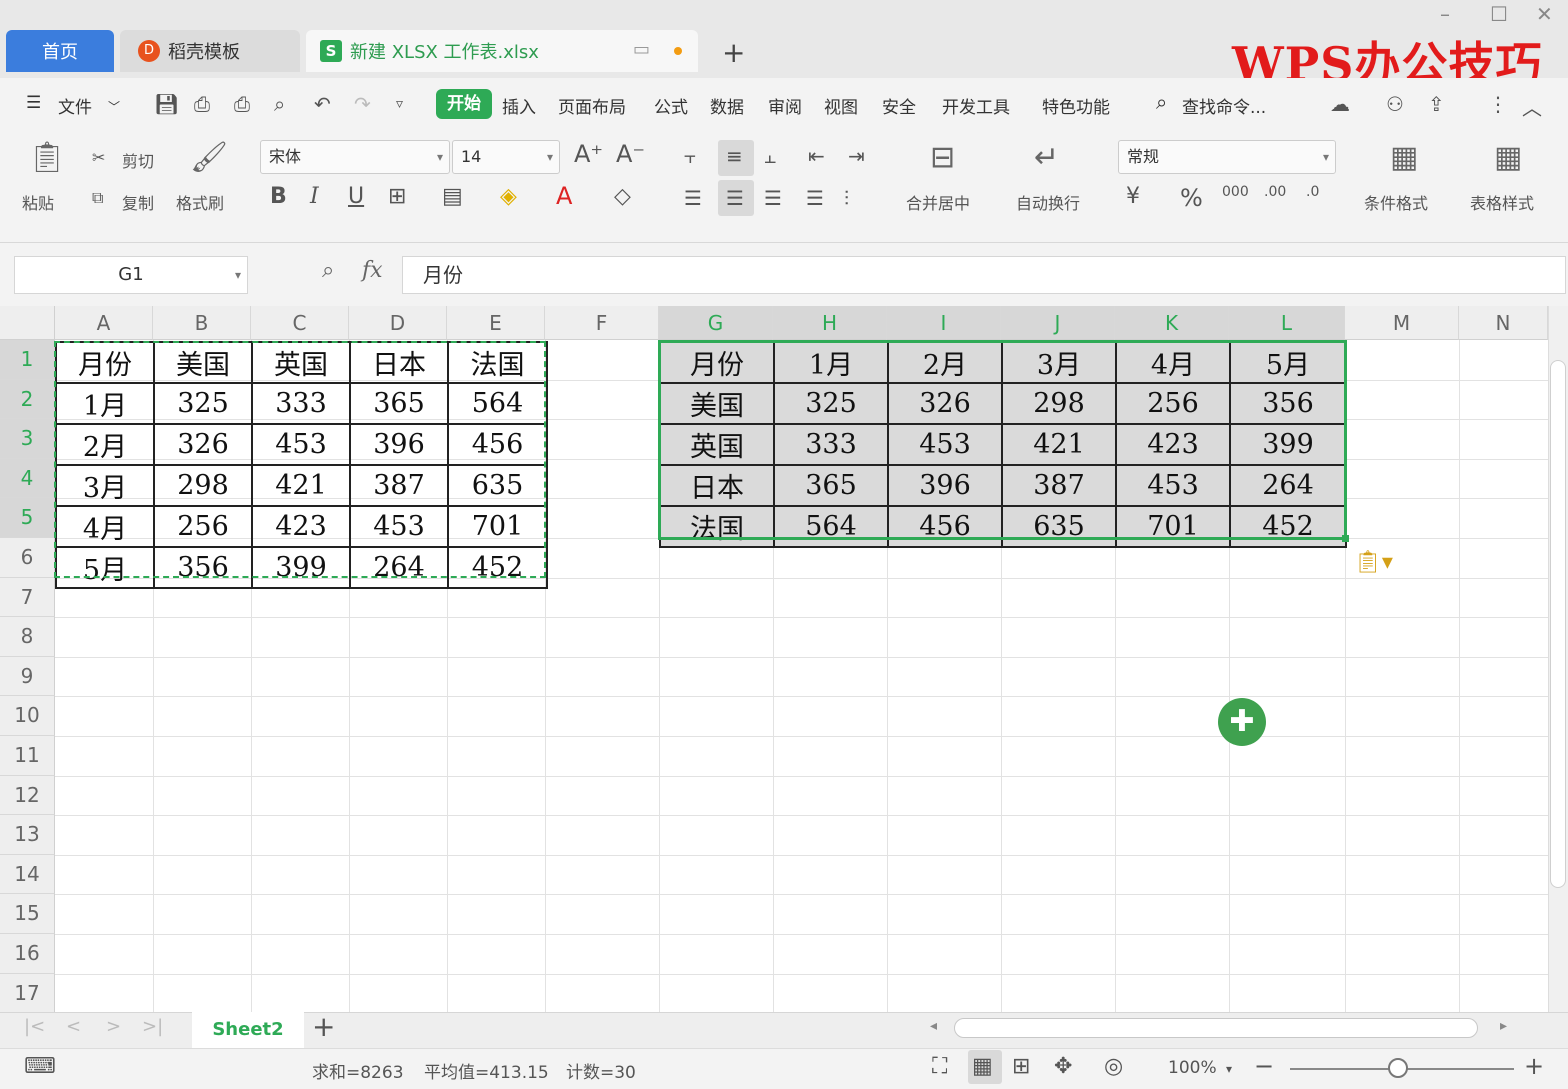  What do you see at coordinates (938, 202) in the screenshot?
I see `merge-center-button: 合并居中` at bounding box center [938, 202].